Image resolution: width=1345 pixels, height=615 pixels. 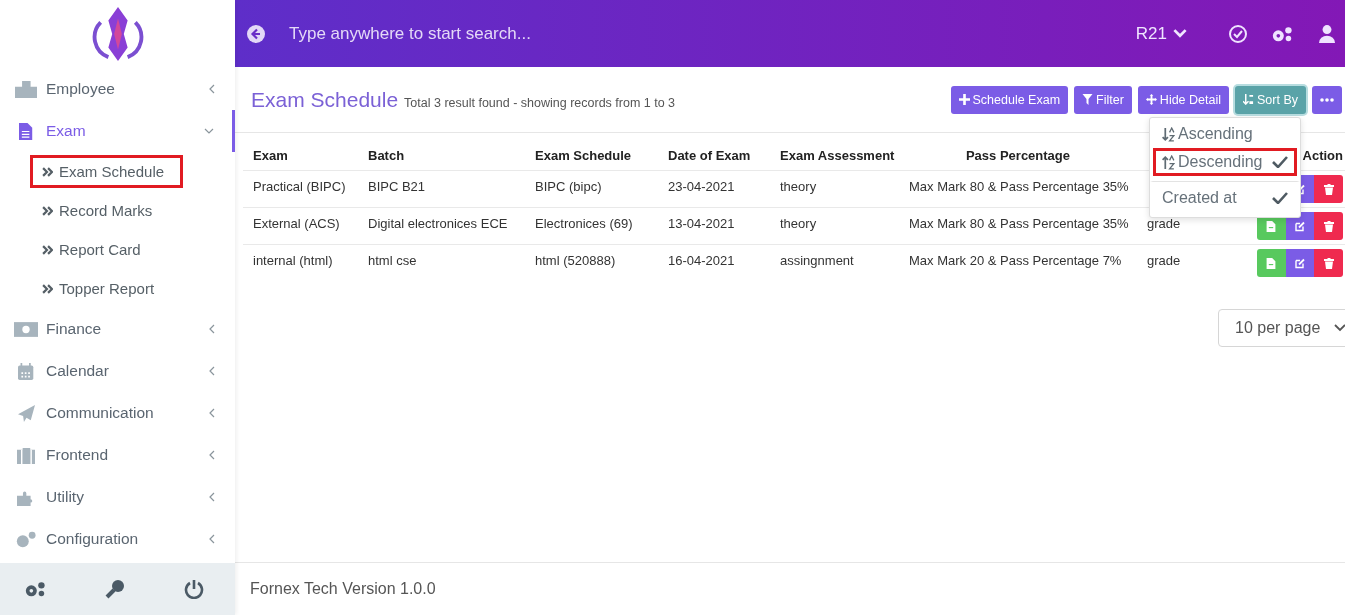 What do you see at coordinates (117, 539) in the screenshot?
I see `sidebar-item: Configuration` at bounding box center [117, 539].